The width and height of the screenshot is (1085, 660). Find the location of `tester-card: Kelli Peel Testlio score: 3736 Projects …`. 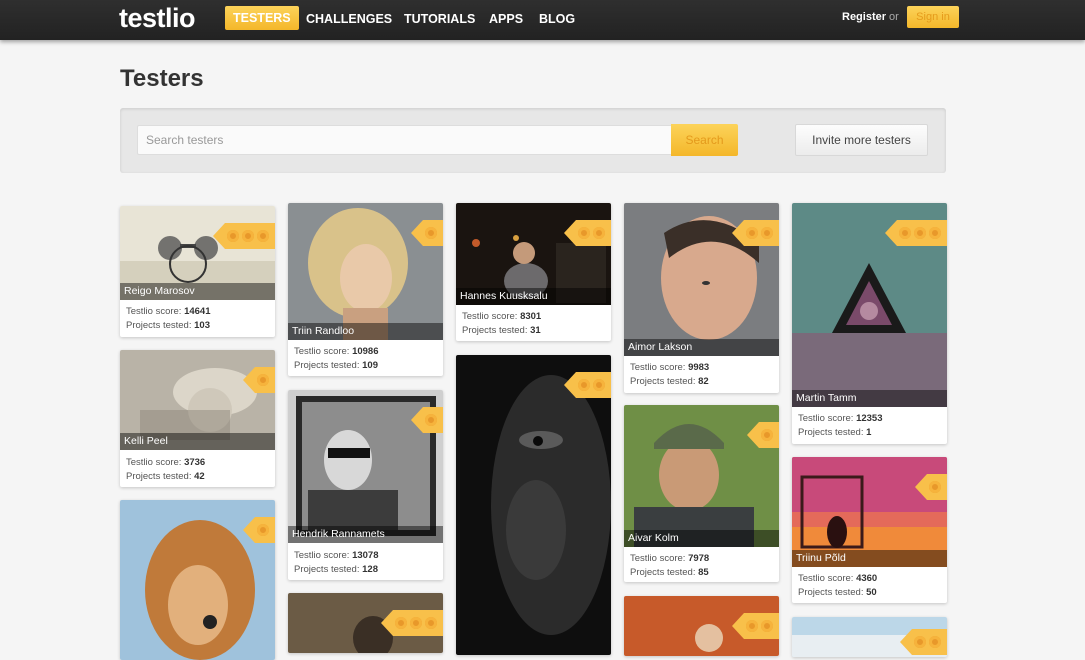

tester-card: Kelli Peel Testlio score: 3736 Projects … is located at coordinates (197, 418).